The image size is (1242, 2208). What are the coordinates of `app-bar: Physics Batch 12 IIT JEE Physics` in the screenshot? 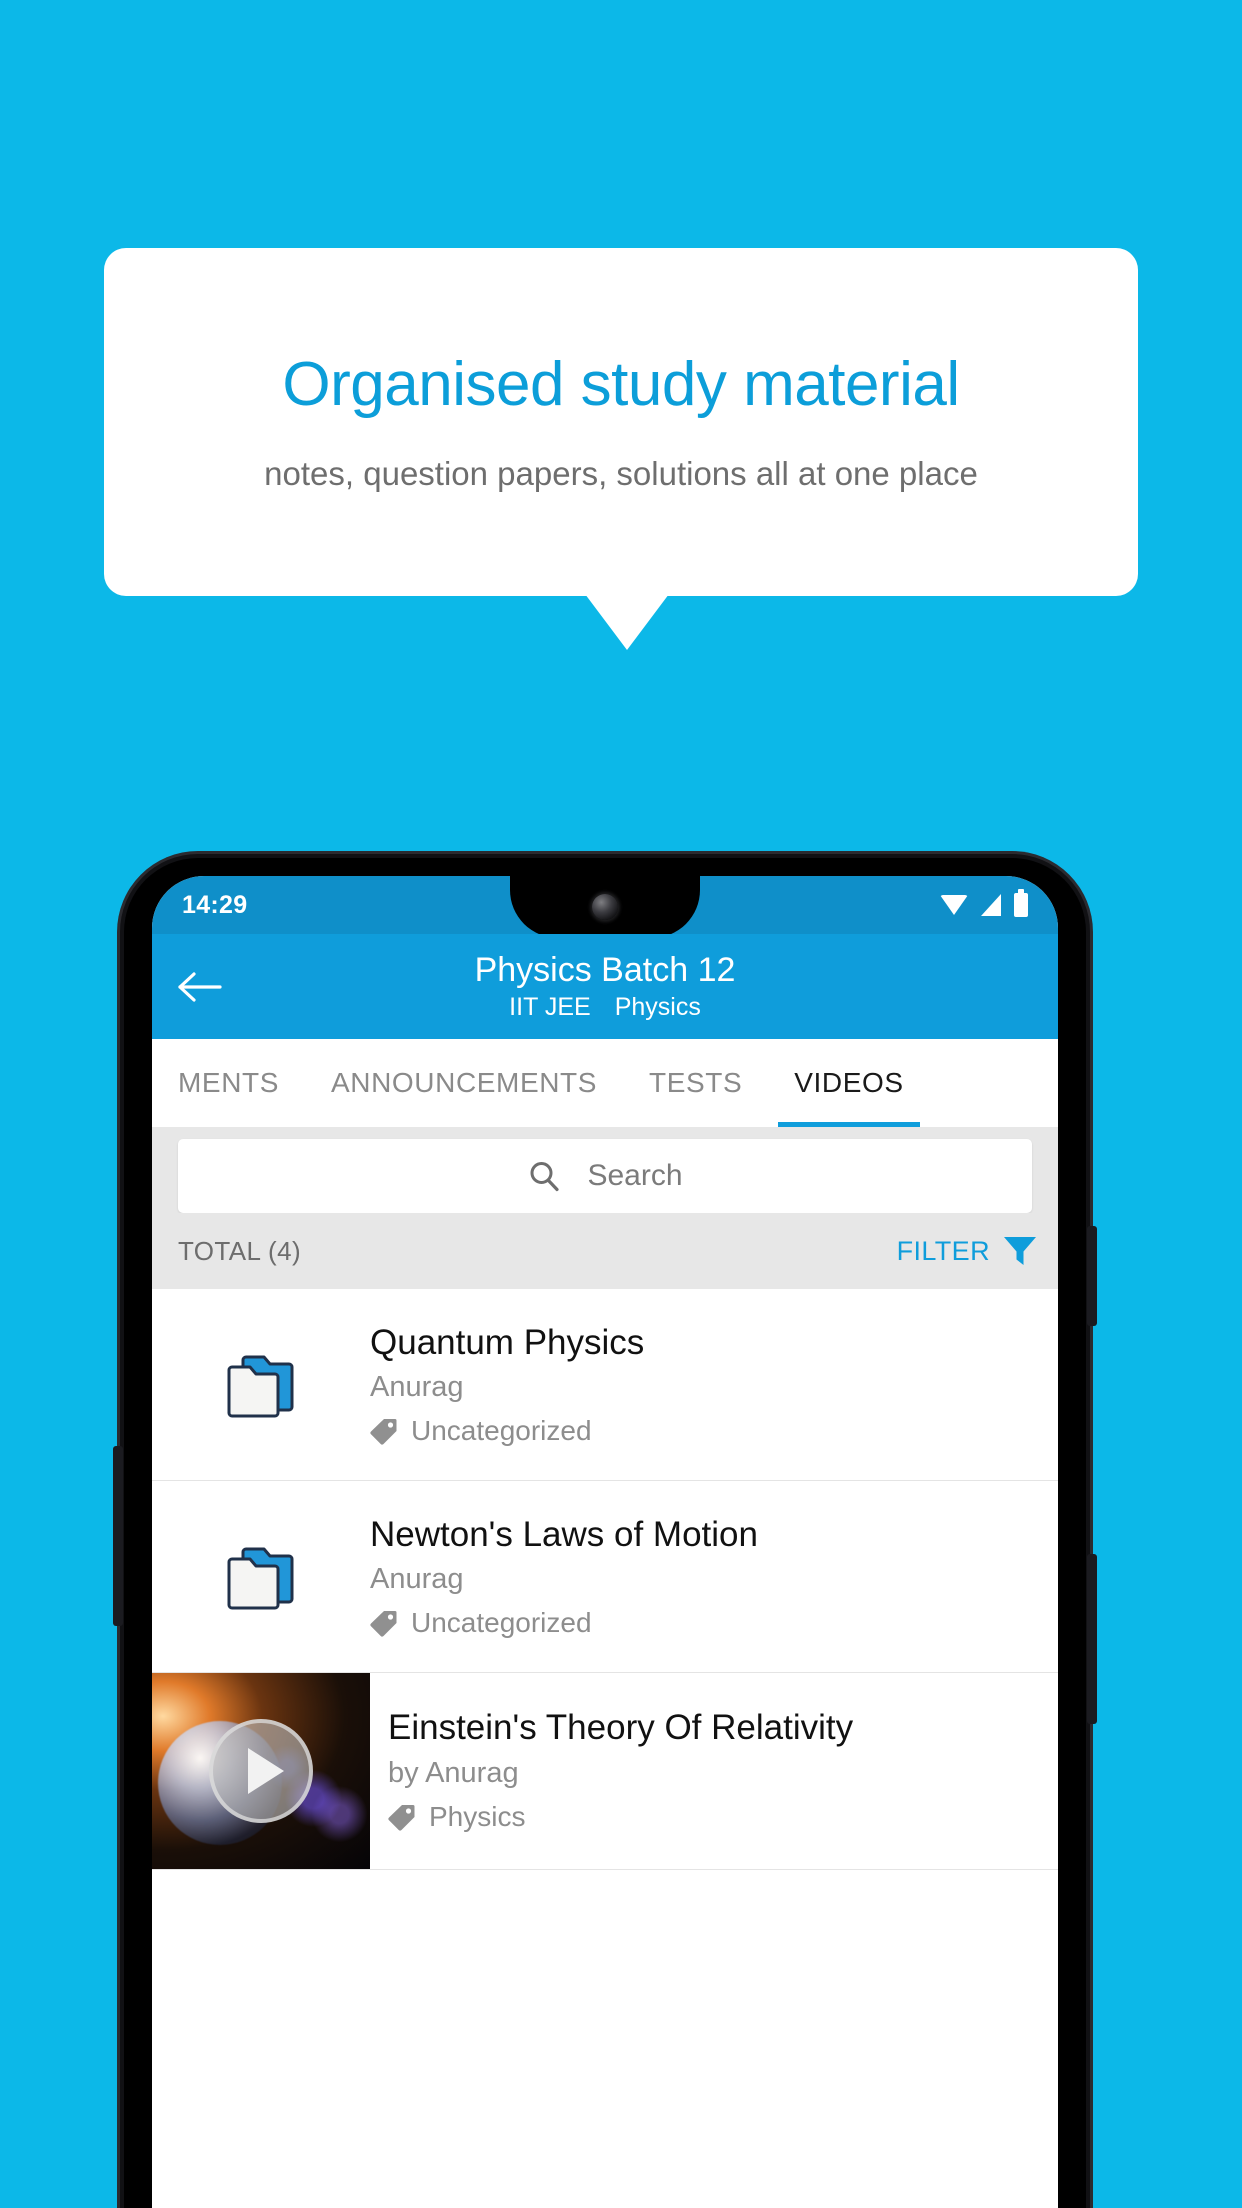 It's located at (605, 986).